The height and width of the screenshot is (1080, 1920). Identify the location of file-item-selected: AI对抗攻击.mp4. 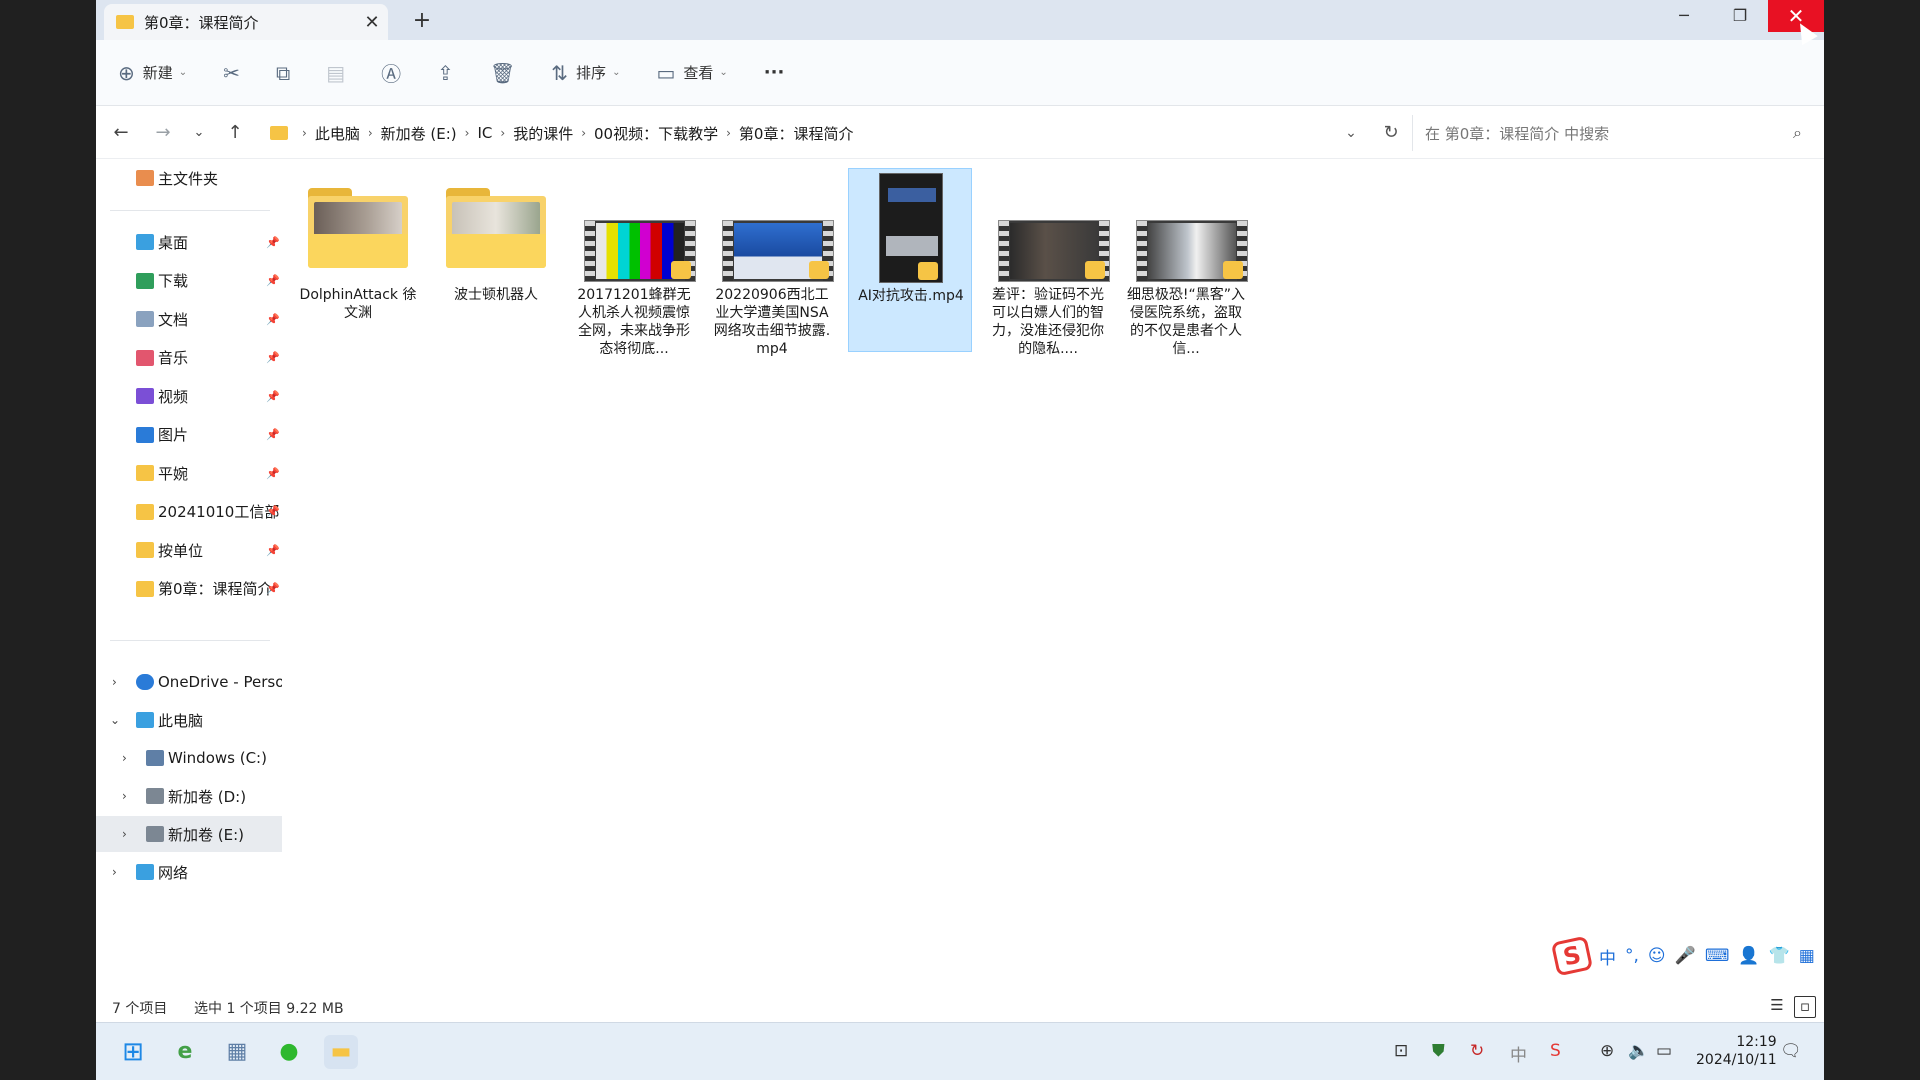
(910, 260).